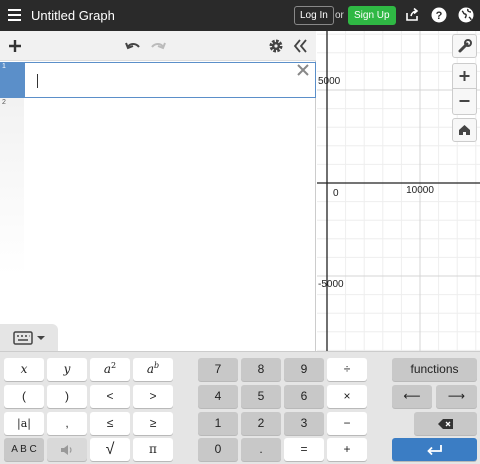 This screenshot has height=464, width=480. I want to click on graph-title: Untitled Graph, so click(73, 15).